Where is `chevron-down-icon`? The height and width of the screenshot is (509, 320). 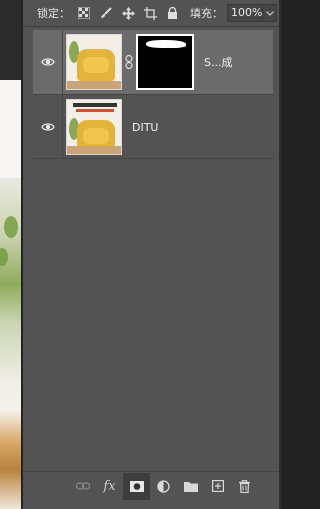
chevron-down-icon is located at coordinates (270, 13).